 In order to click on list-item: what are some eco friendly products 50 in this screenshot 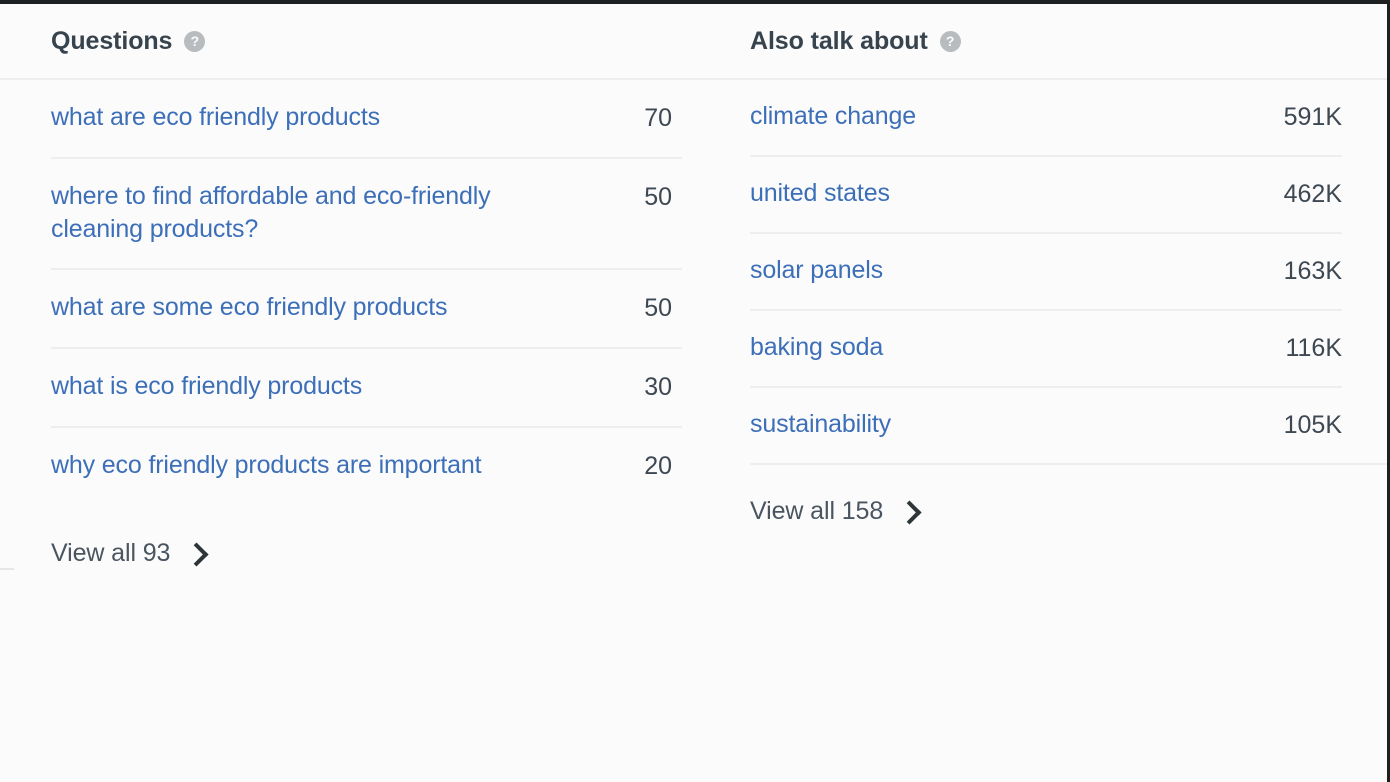, I will do `click(366, 309)`.